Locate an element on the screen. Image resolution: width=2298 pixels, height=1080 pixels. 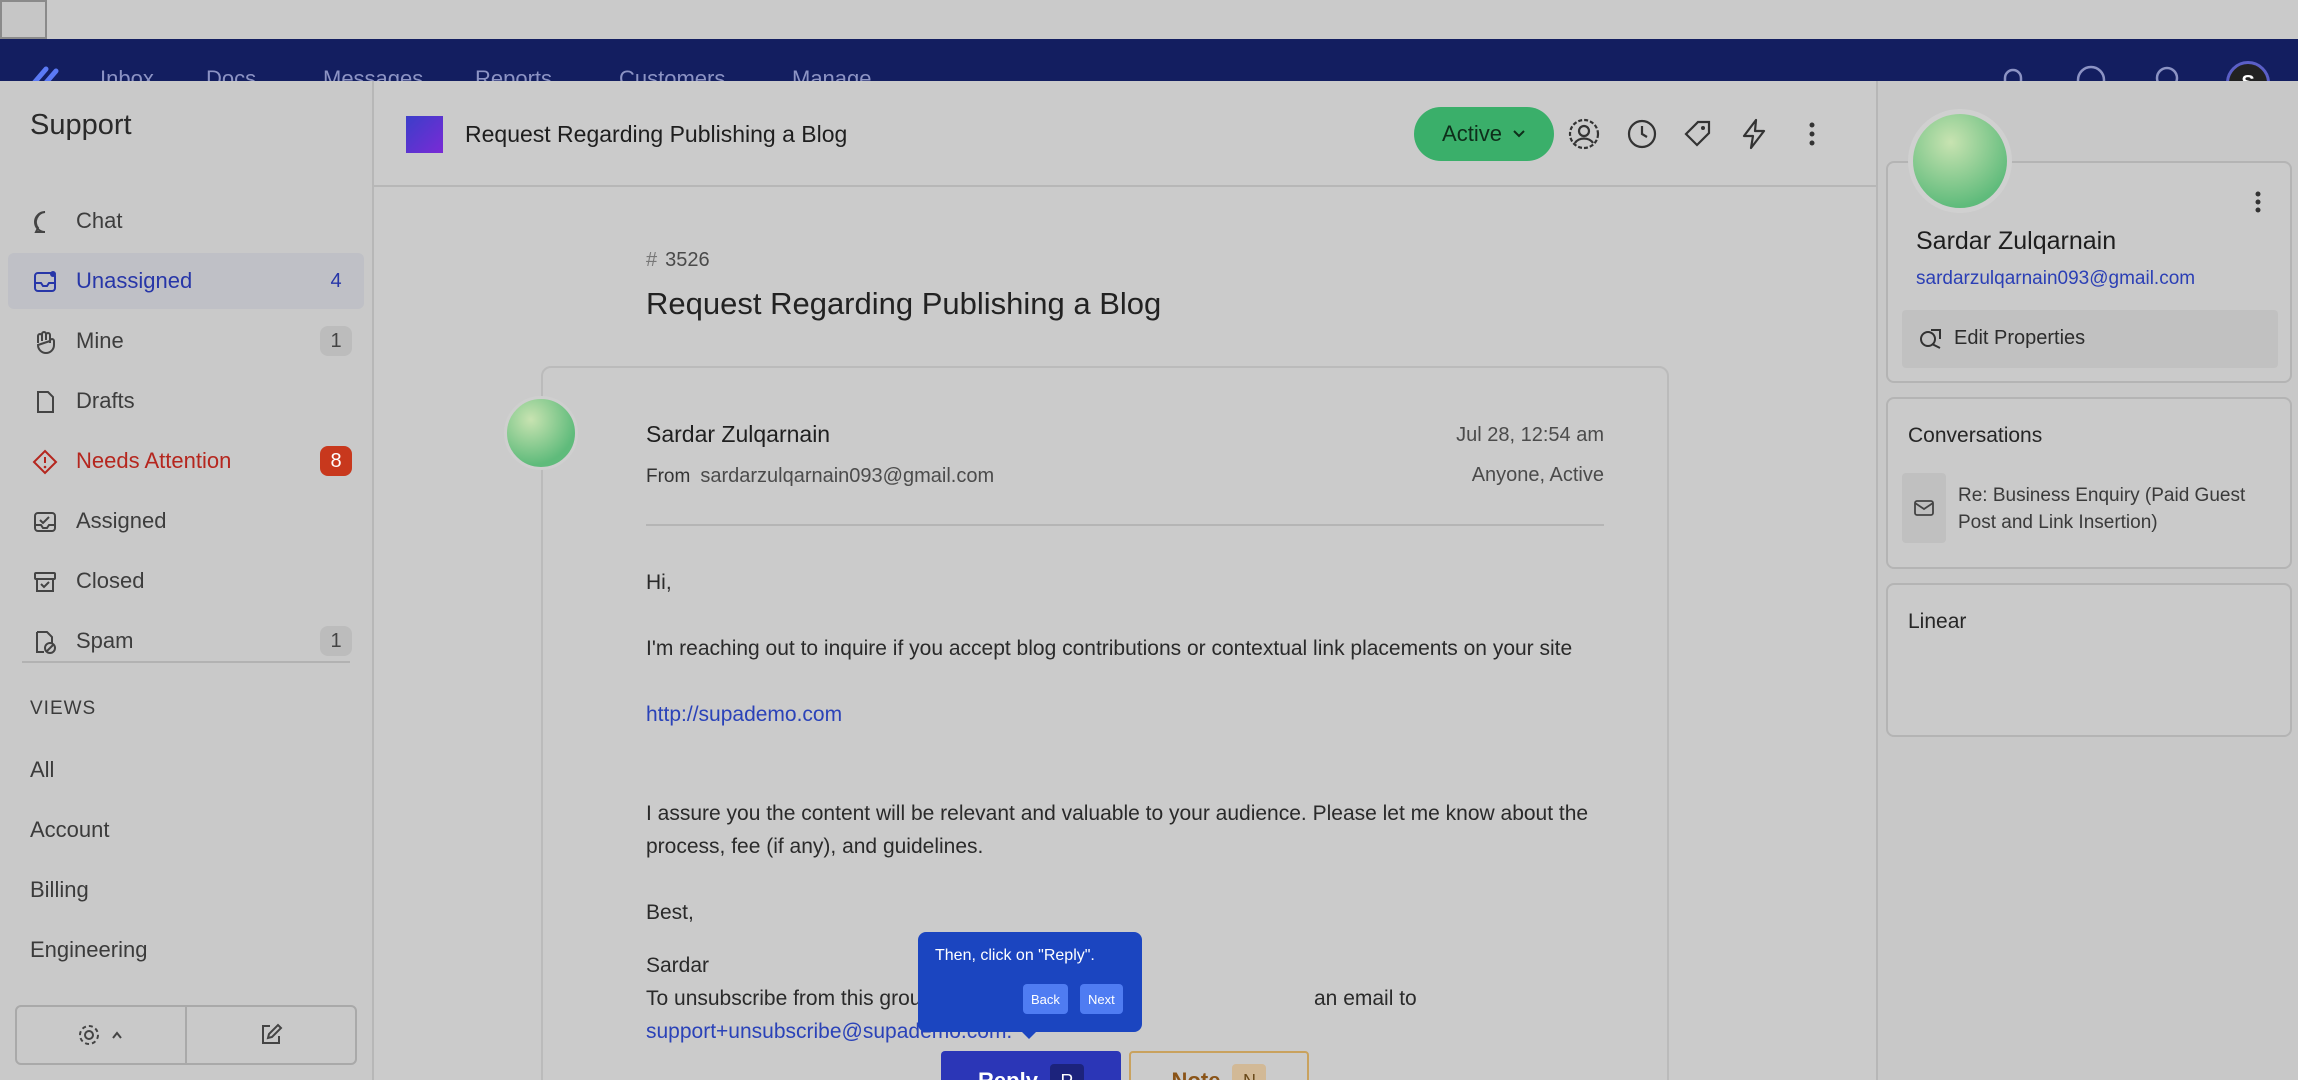
nav-docs: Docs is located at coordinates (231, 73).